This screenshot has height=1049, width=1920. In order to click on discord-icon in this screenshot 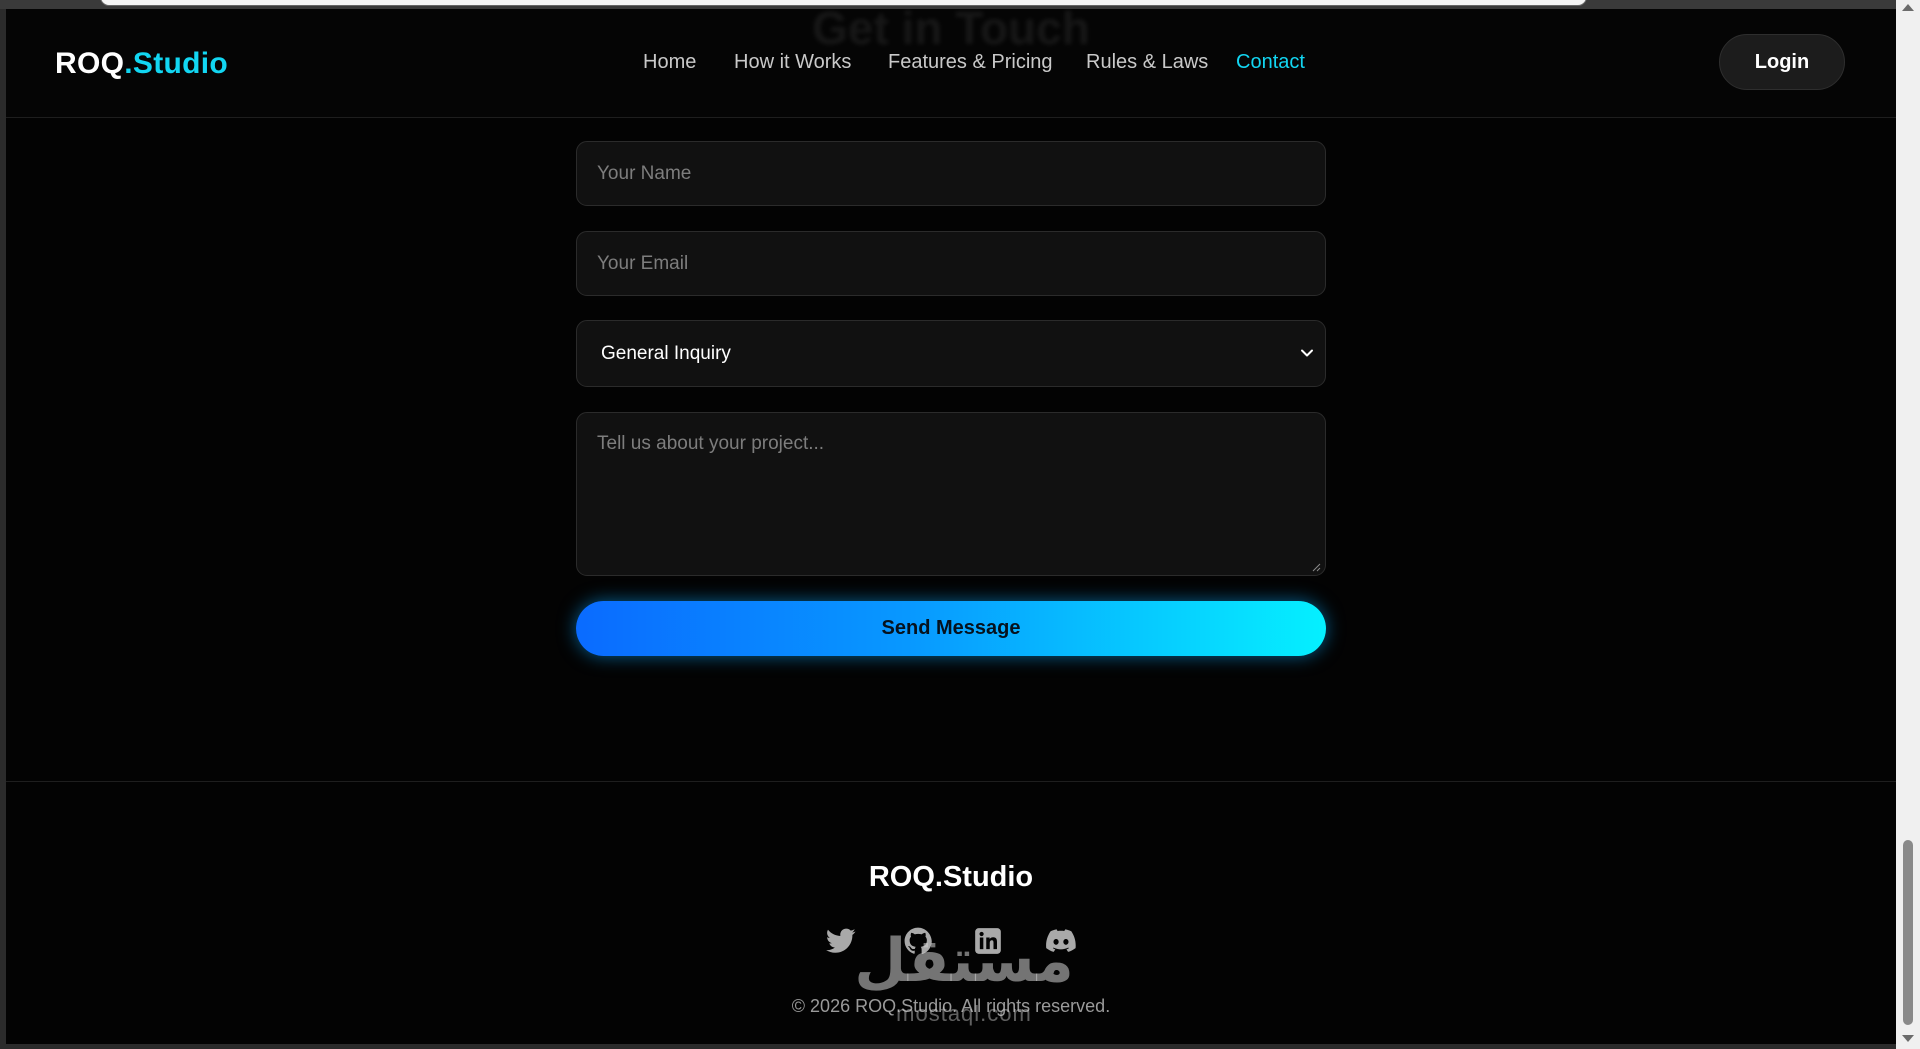, I will do `click(1061, 940)`.